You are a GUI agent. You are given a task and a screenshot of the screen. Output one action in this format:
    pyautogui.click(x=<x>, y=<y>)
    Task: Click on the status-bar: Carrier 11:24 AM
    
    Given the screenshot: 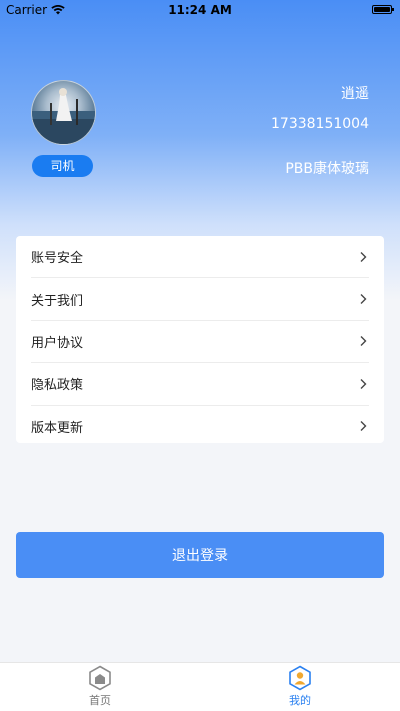 What is the action you would take?
    pyautogui.click(x=200, y=10)
    